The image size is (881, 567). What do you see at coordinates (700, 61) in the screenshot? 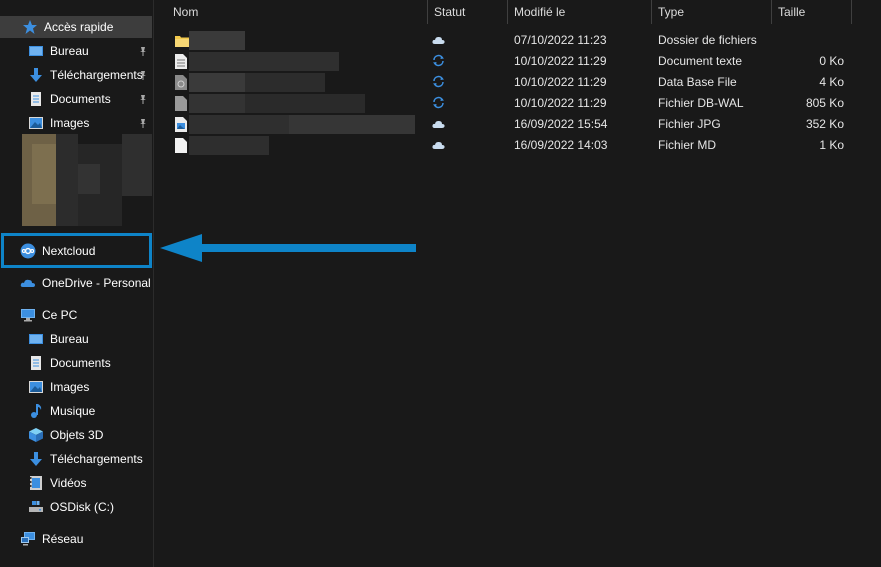
I see `file-type: Document texte` at bounding box center [700, 61].